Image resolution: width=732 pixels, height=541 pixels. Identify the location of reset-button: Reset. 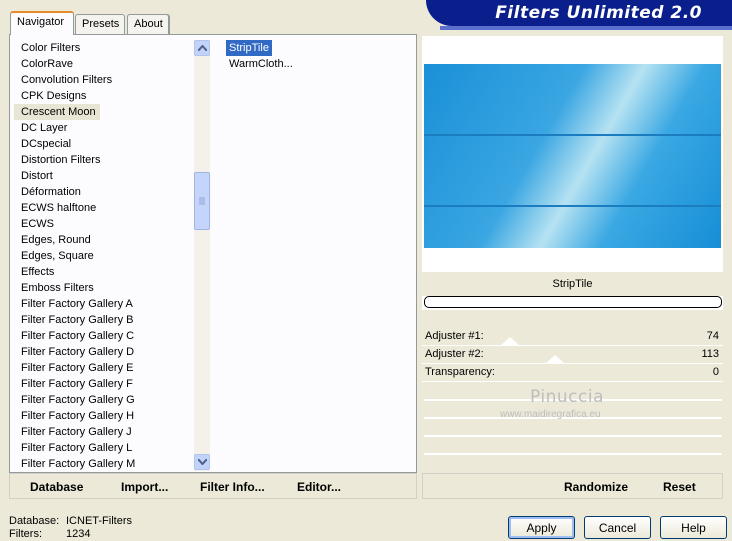
(679, 487).